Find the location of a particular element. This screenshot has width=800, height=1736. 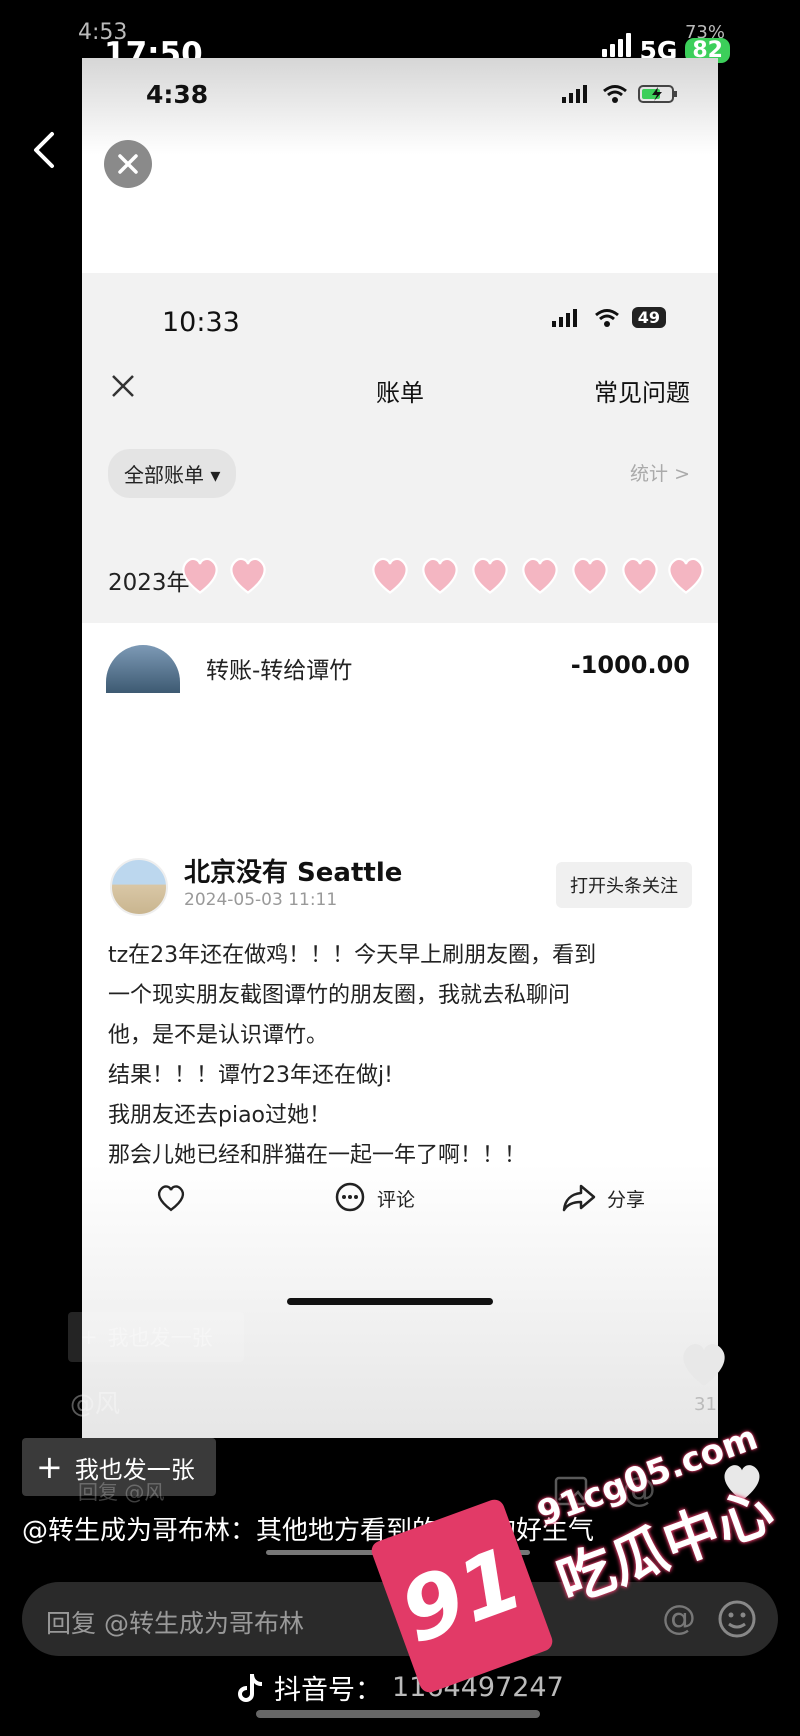

screenshot-status-icons is located at coordinates (620, 94).